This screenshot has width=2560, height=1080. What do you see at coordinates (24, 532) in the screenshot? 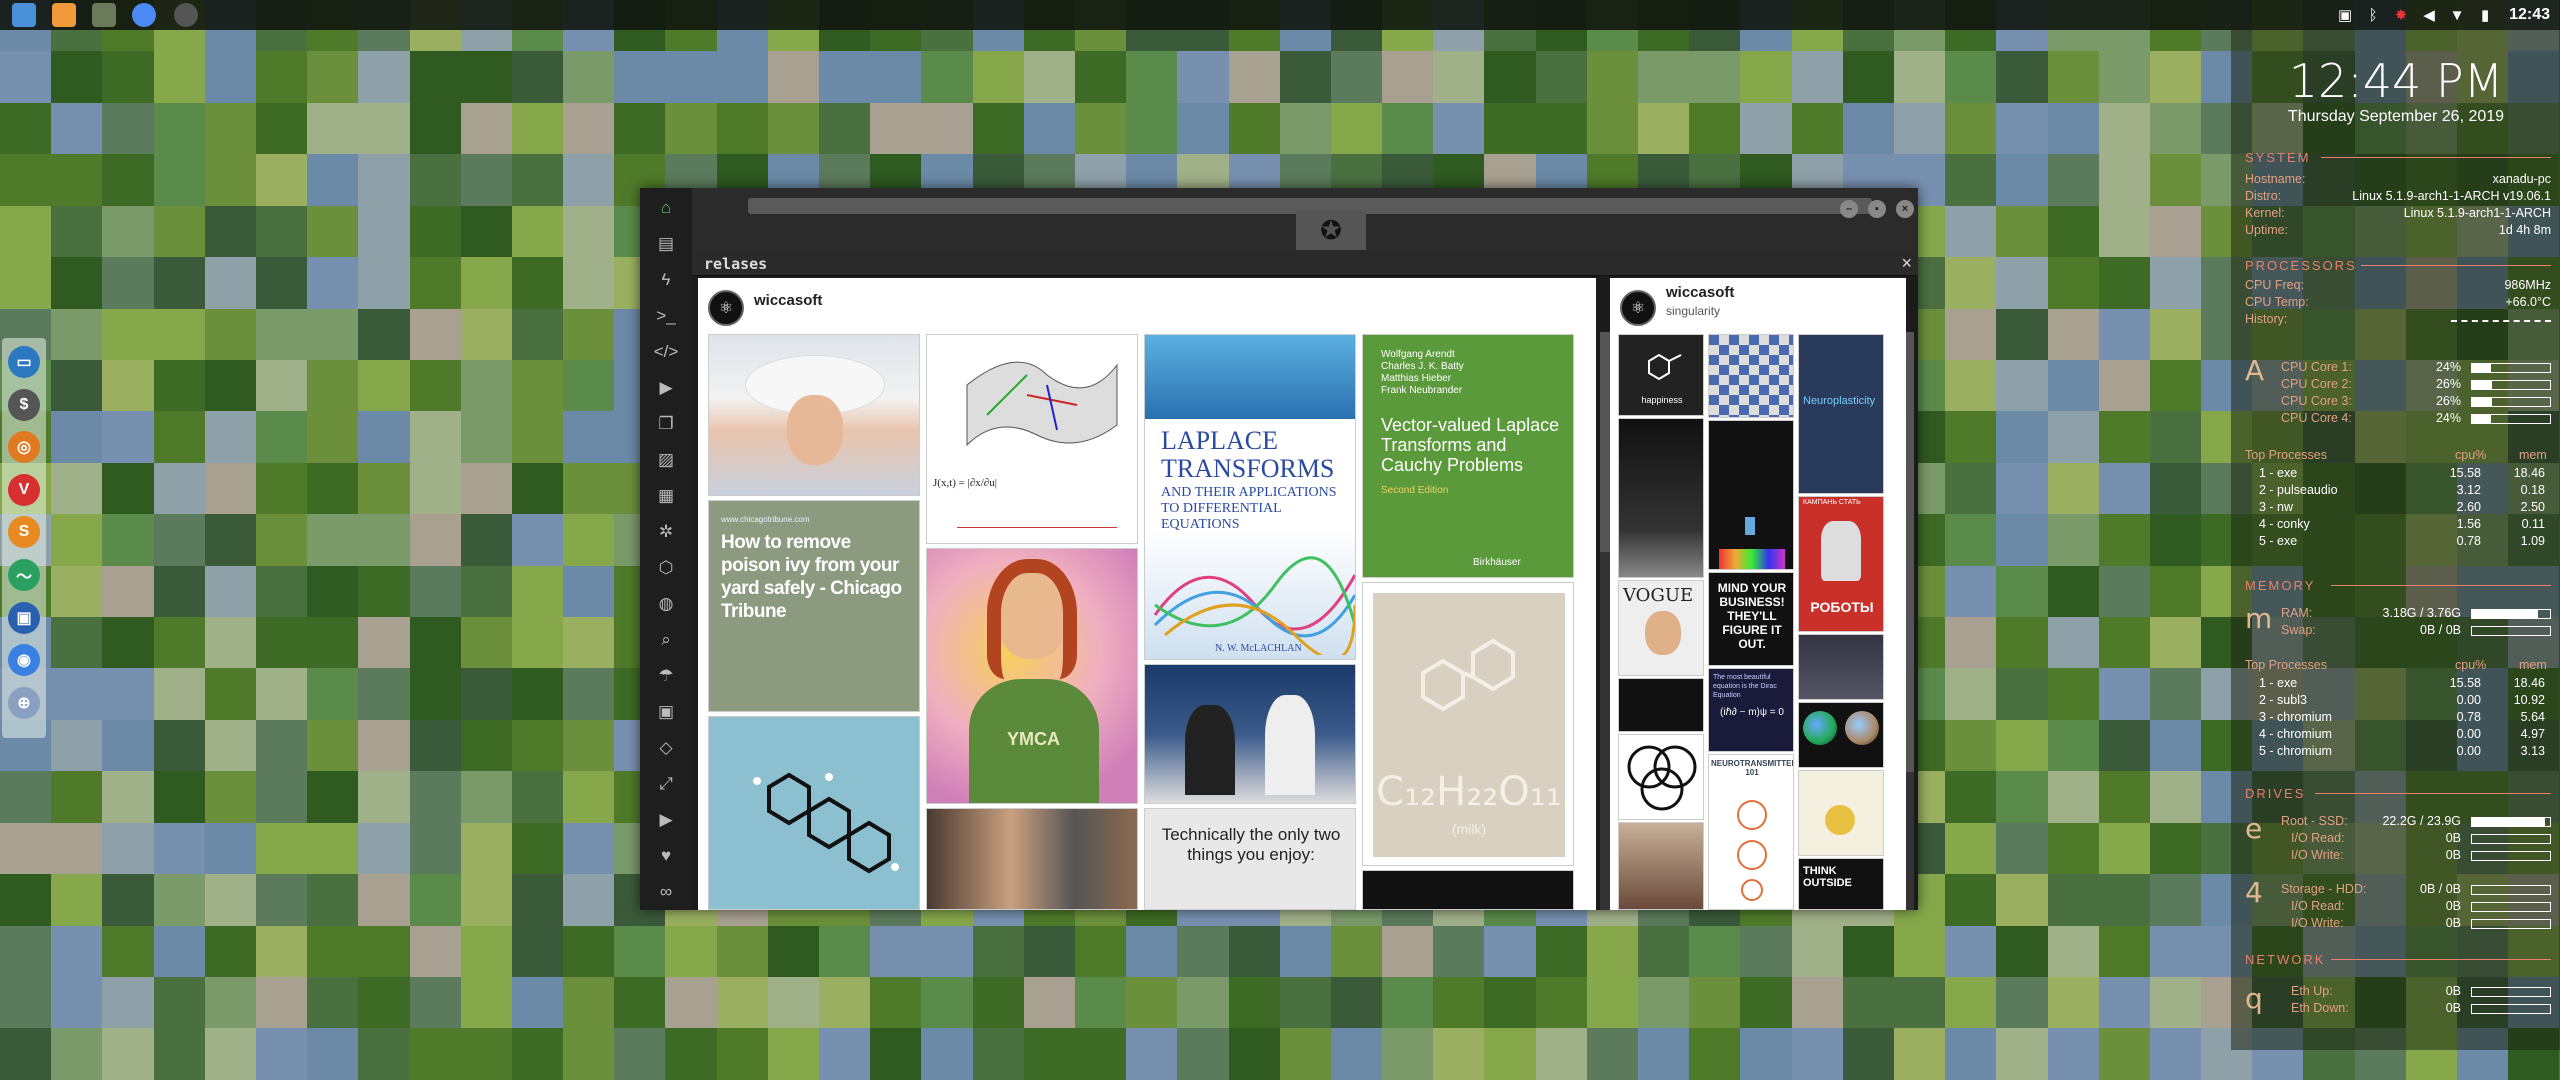
I see `sublime-icon: S` at bounding box center [24, 532].